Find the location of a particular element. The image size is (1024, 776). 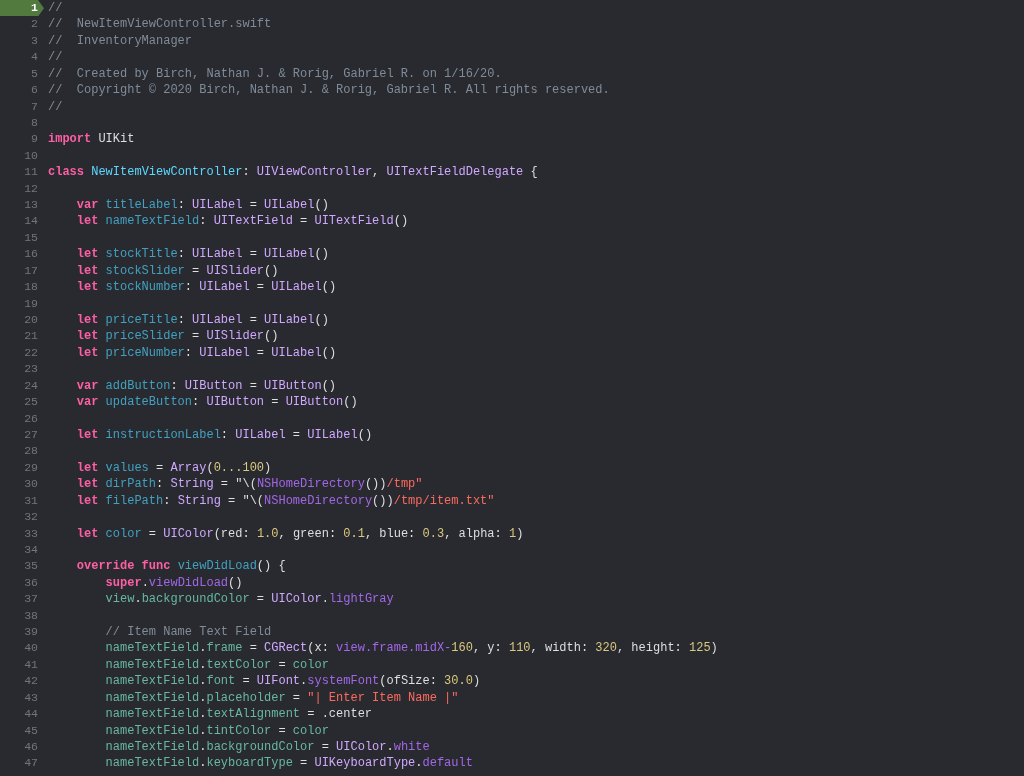

line-number: 1 is located at coordinates (22, 8).